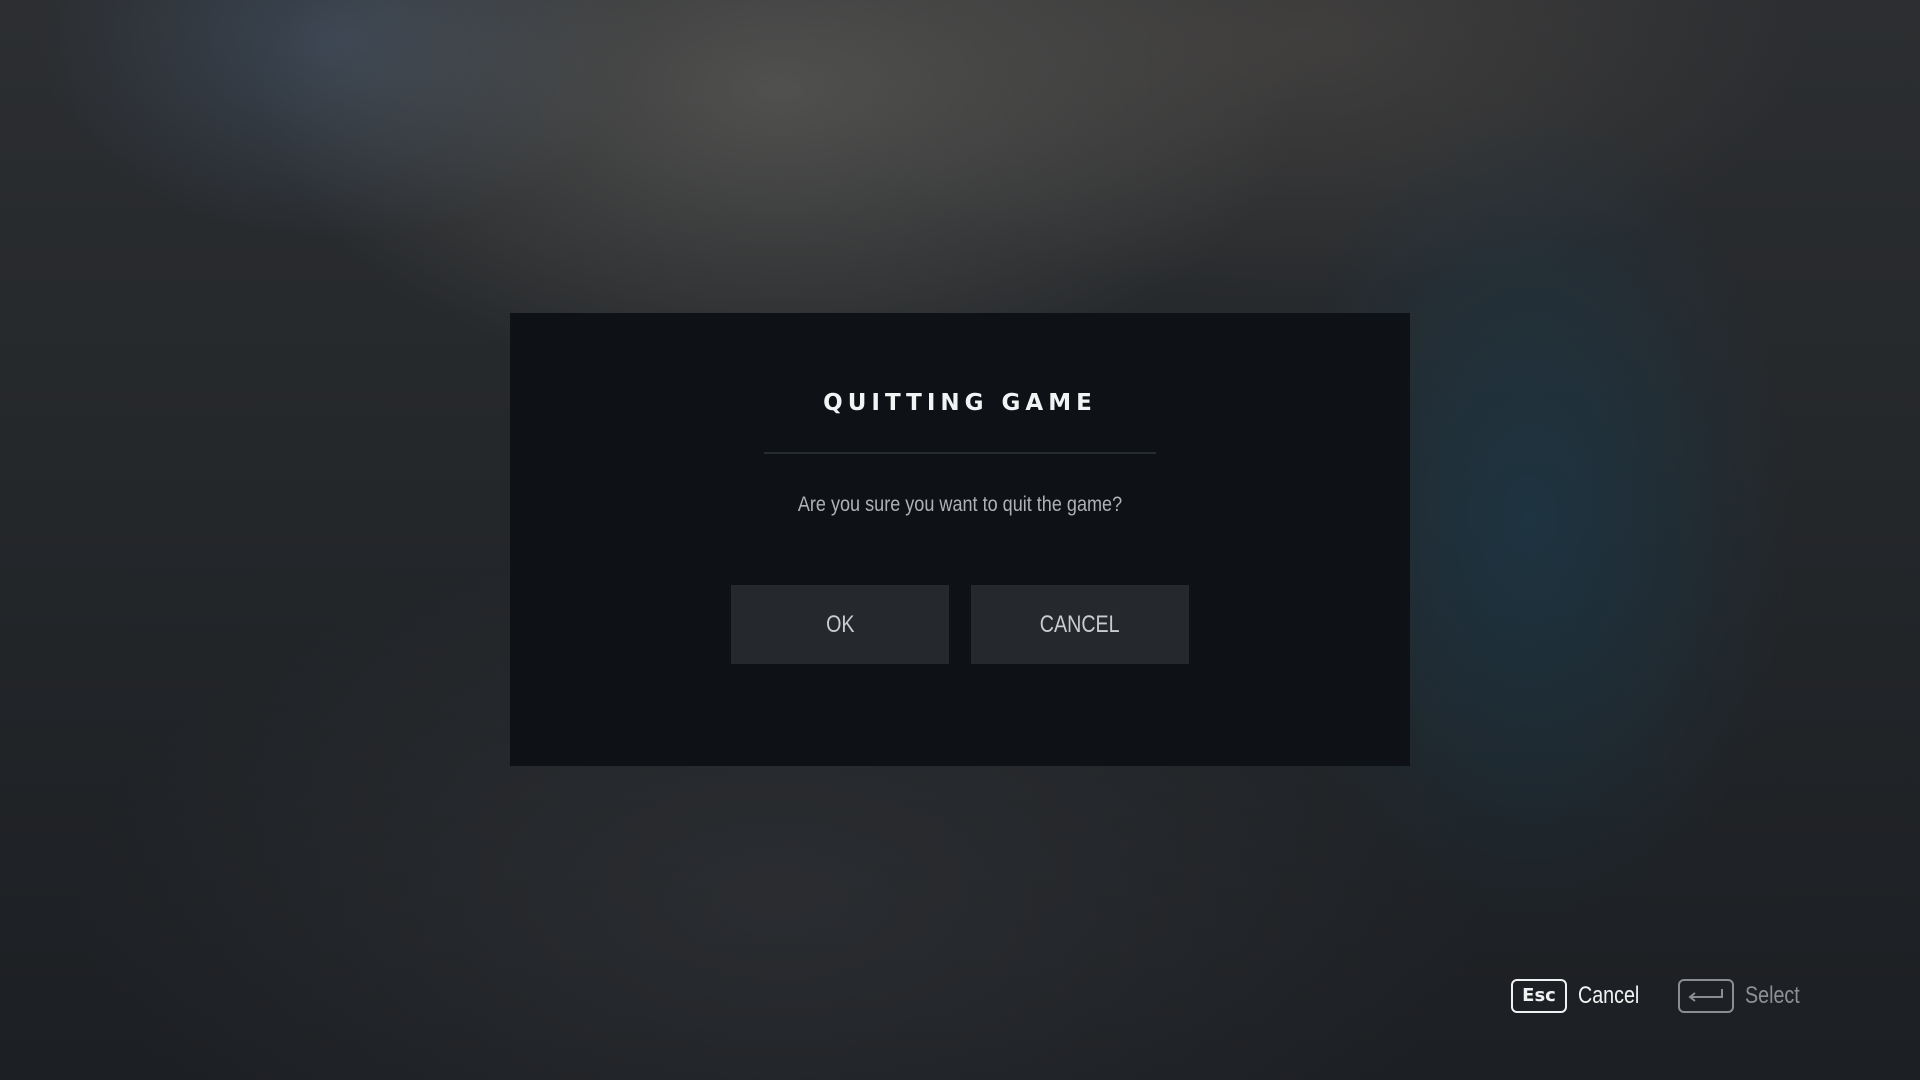 This screenshot has height=1080, width=1920. I want to click on hint-cancel-label: Cancel, so click(1609, 995).